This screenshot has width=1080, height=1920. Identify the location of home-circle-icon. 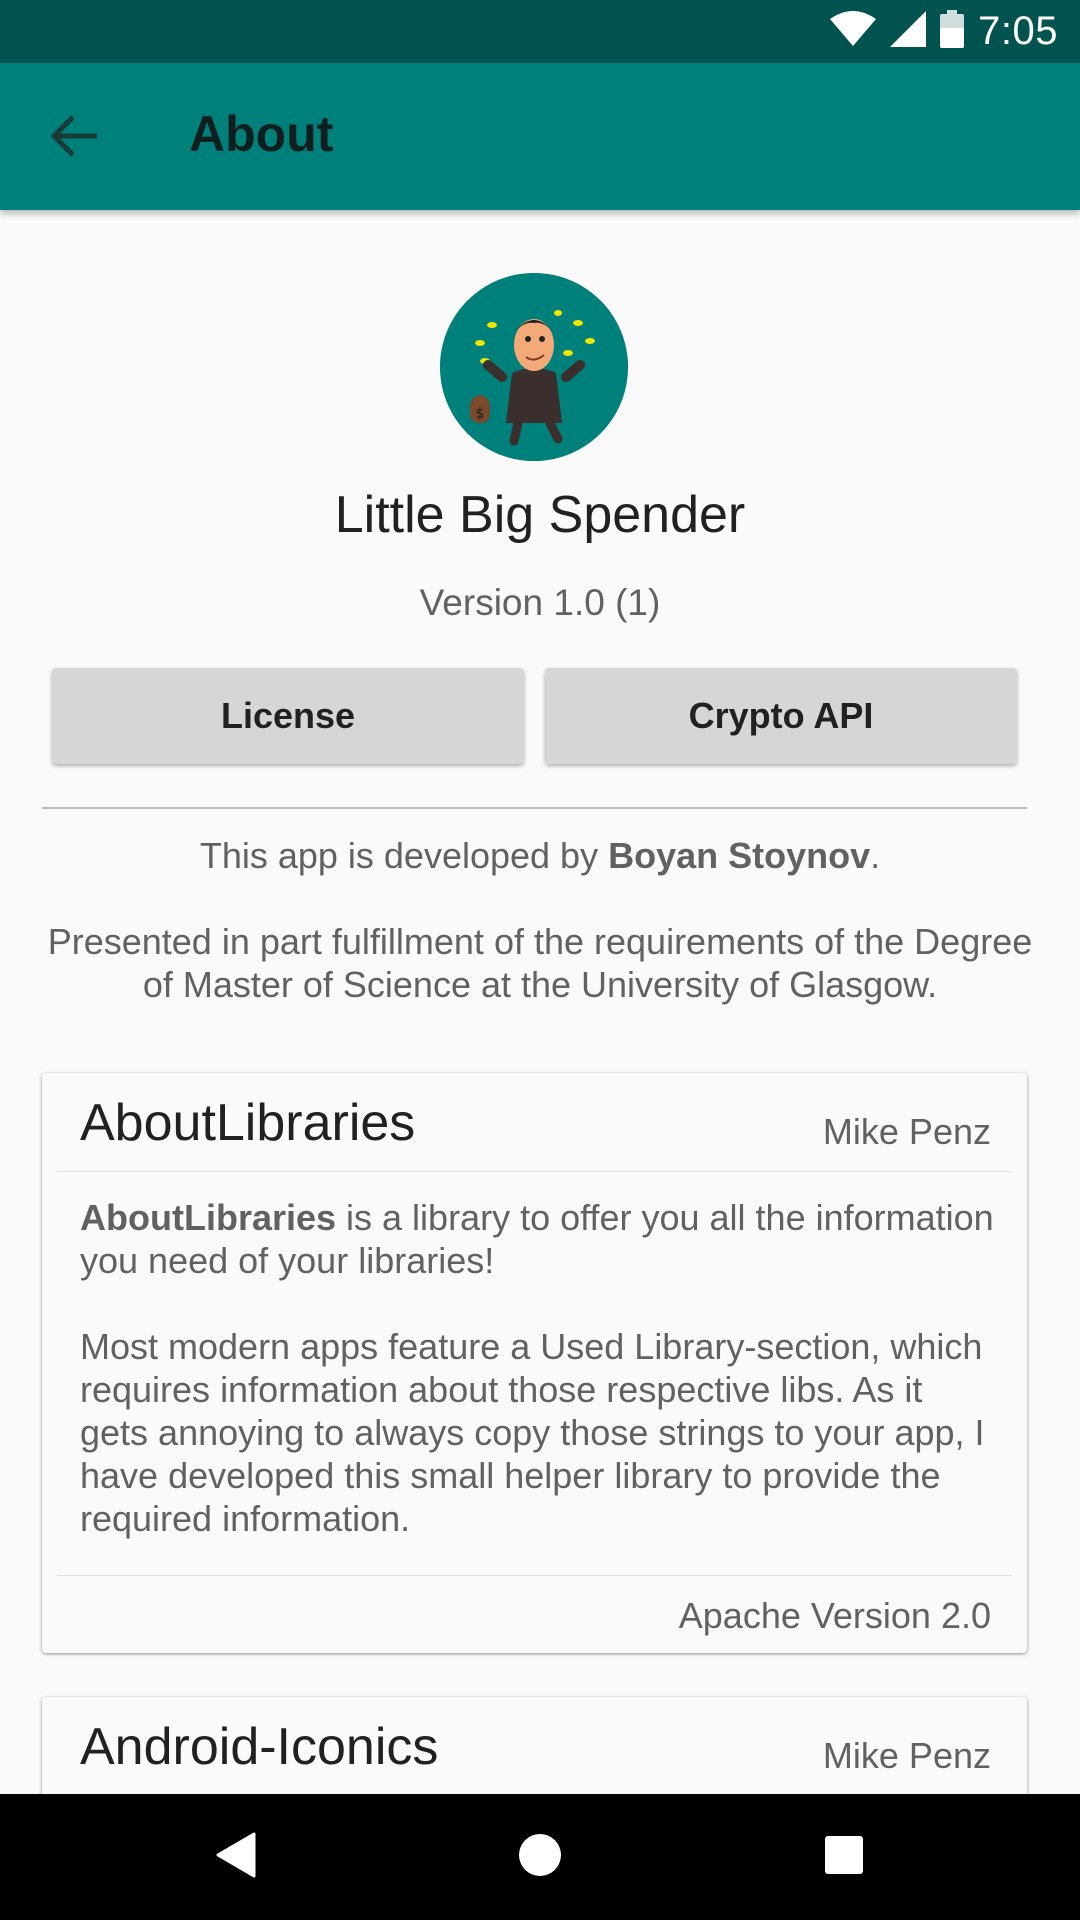
(540, 1857).